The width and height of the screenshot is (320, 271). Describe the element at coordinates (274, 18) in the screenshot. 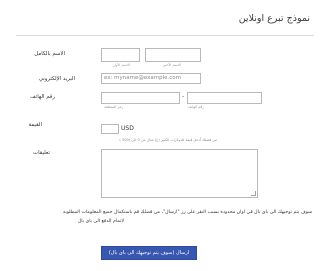

I see `form-title: نموذج تبرع اونلاين` at that location.